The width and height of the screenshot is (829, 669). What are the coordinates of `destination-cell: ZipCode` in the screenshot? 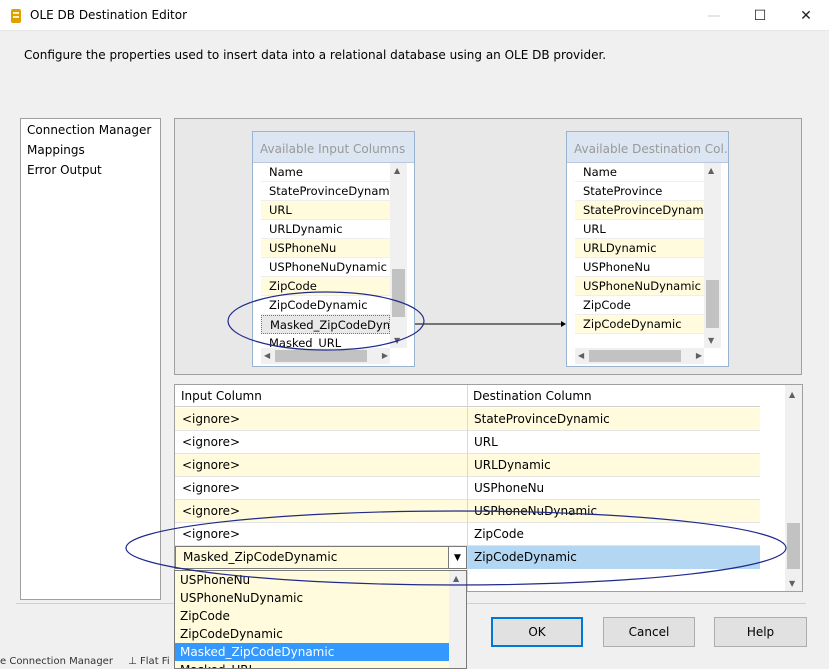 It's located at (499, 534).